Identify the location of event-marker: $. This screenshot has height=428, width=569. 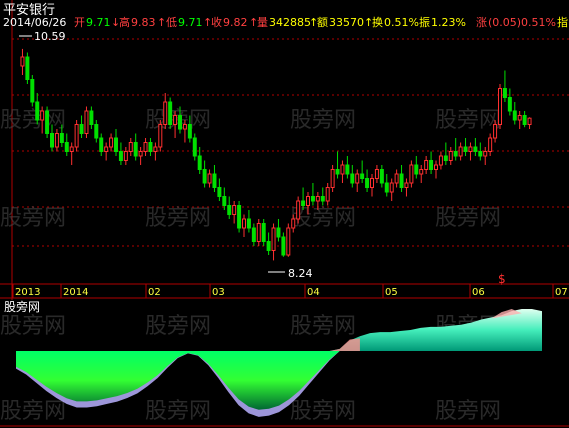
(502, 279).